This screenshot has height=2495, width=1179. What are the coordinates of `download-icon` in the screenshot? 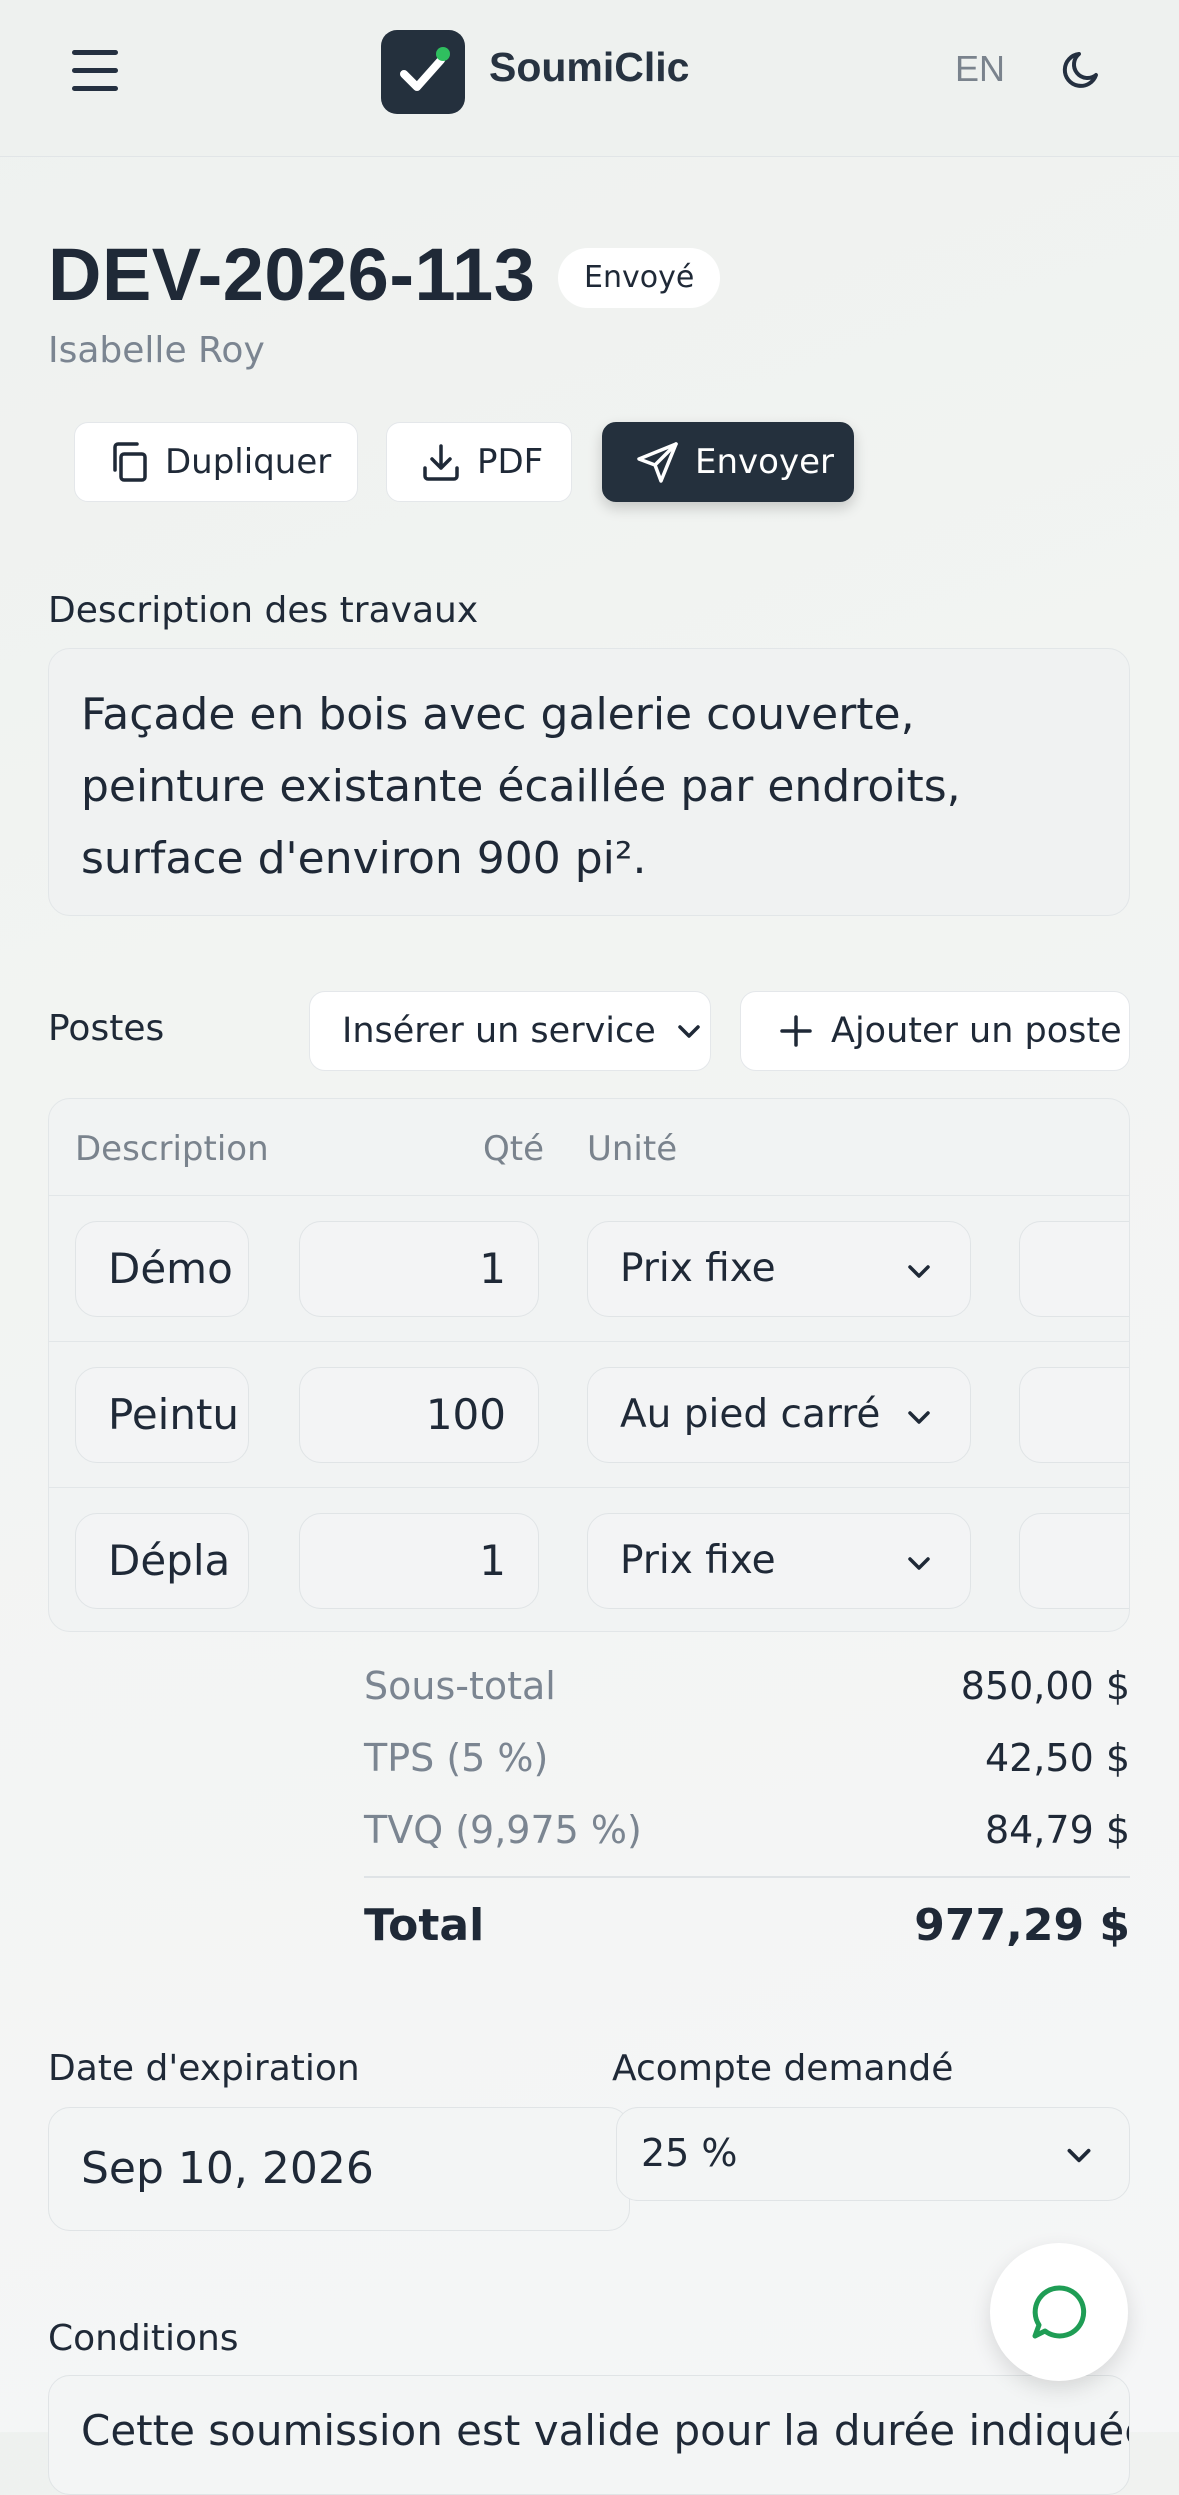 It's located at (441, 462).